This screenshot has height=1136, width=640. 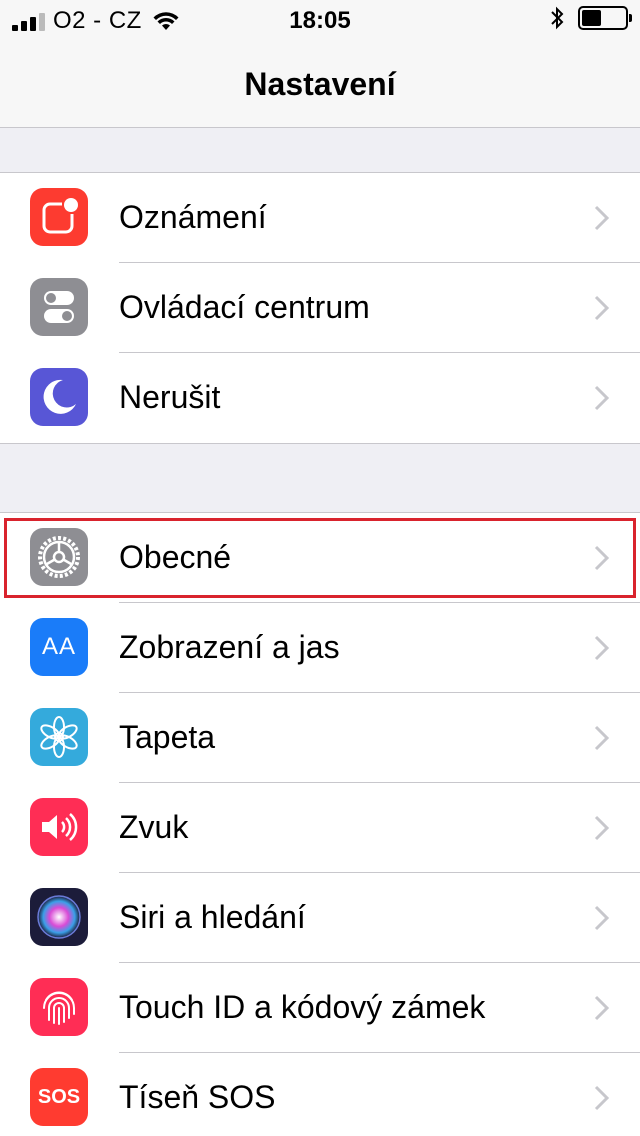 I want to click on settings-row-control-center: Ovládací centrum, so click(x=320, y=308).